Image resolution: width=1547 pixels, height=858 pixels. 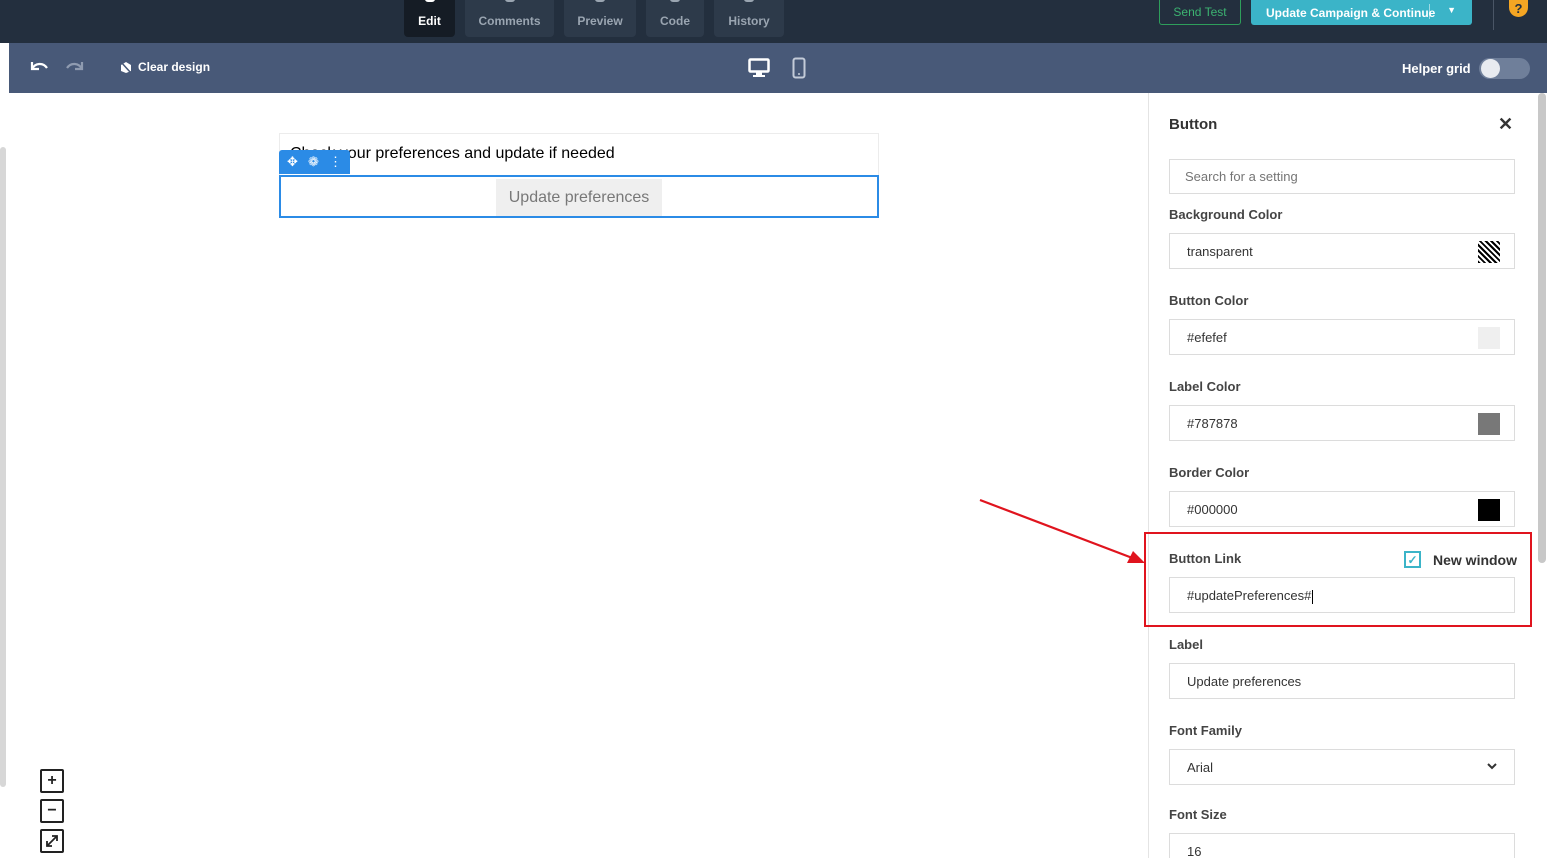 What do you see at coordinates (292, 162) in the screenshot?
I see `move-icon: ✥` at bounding box center [292, 162].